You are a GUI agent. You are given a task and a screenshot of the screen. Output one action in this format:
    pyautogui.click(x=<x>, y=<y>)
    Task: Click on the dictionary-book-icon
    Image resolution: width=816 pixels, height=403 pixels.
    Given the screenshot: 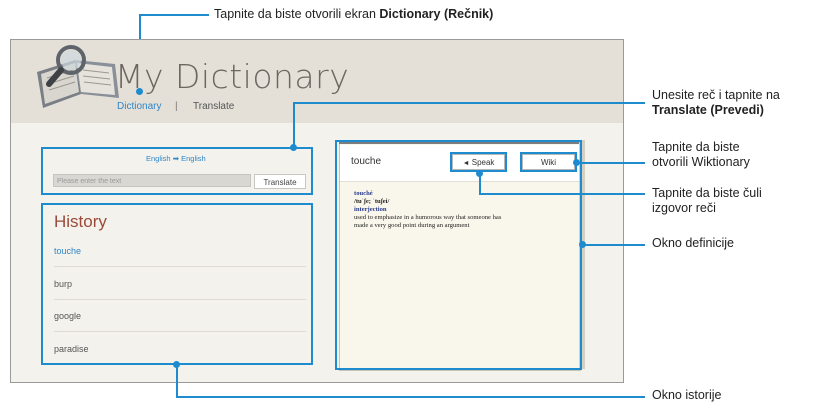 What is the action you would take?
    pyautogui.click(x=78, y=76)
    